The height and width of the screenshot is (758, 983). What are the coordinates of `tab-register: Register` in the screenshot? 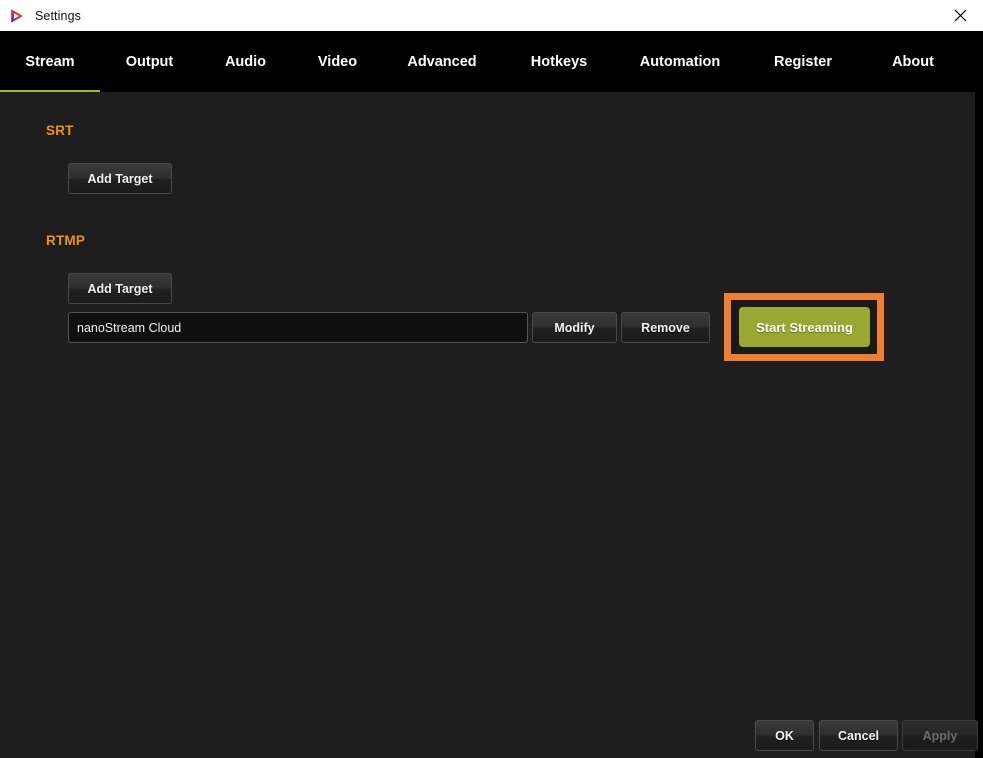 It's located at (803, 61).